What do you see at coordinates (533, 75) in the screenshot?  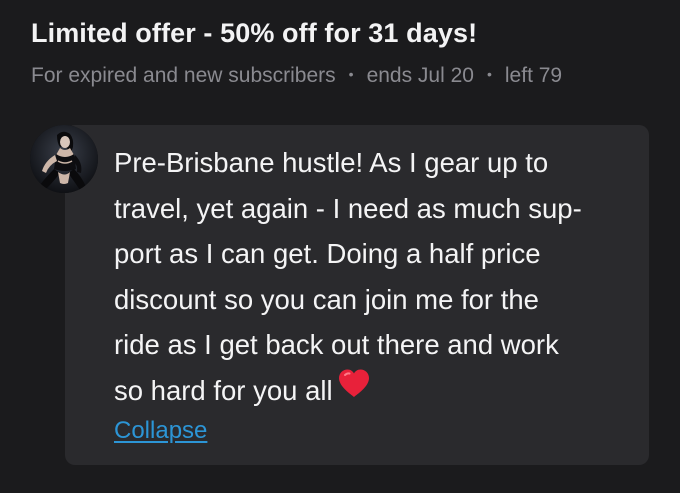 I see `offer-remaining-count: left 79` at bounding box center [533, 75].